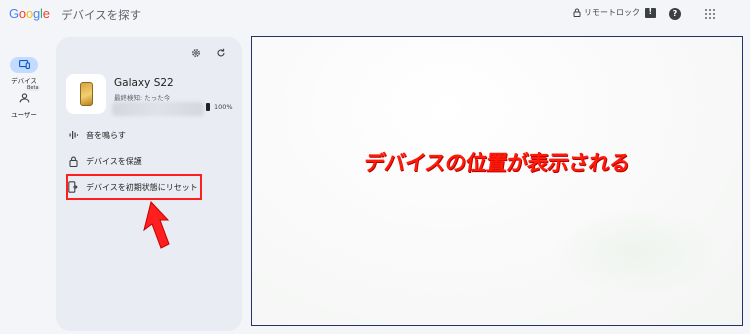 The height and width of the screenshot is (334, 750). What do you see at coordinates (114, 161) in the screenshot?
I see `secure-device-label: デバイスを保護` at bounding box center [114, 161].